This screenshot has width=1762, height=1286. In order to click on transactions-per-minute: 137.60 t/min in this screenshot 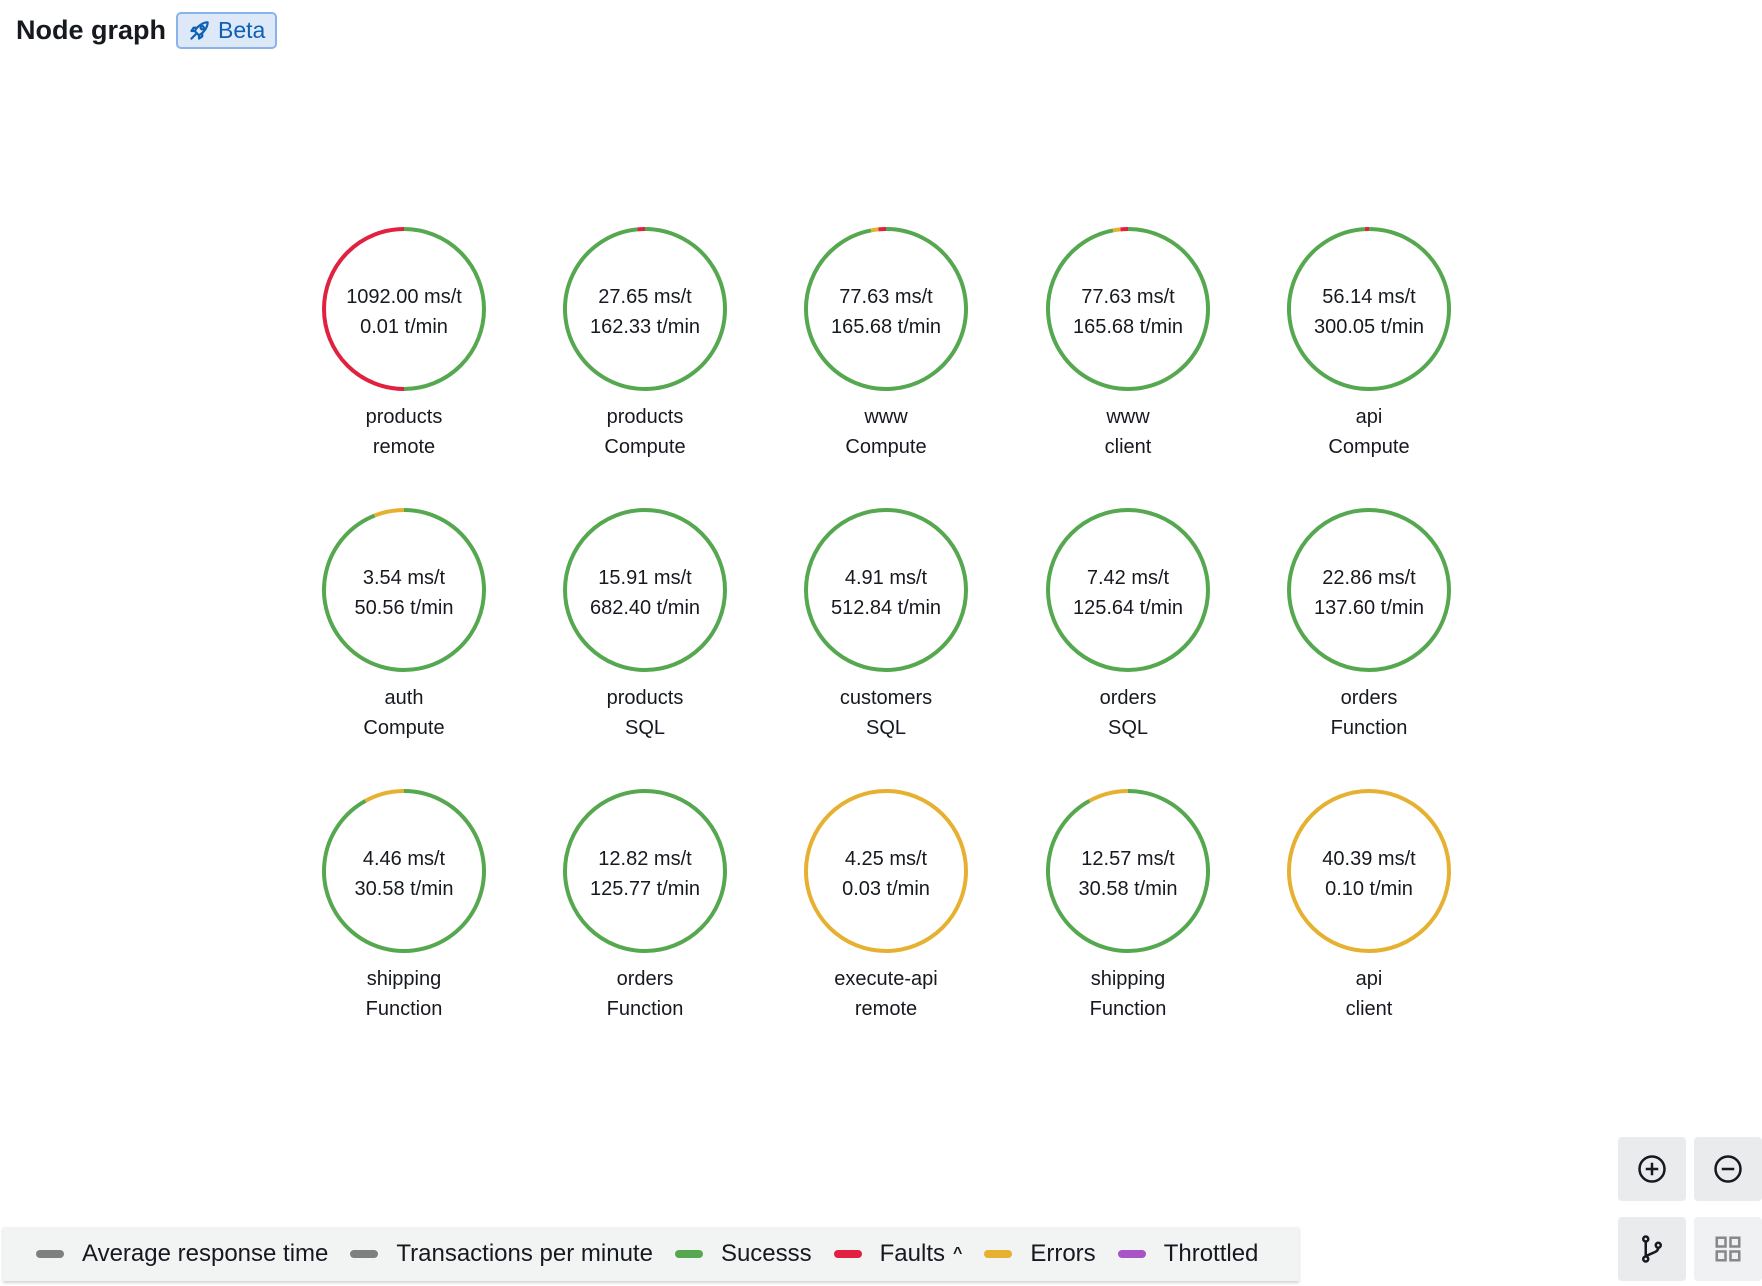, I will do `click(1369, 608)`.